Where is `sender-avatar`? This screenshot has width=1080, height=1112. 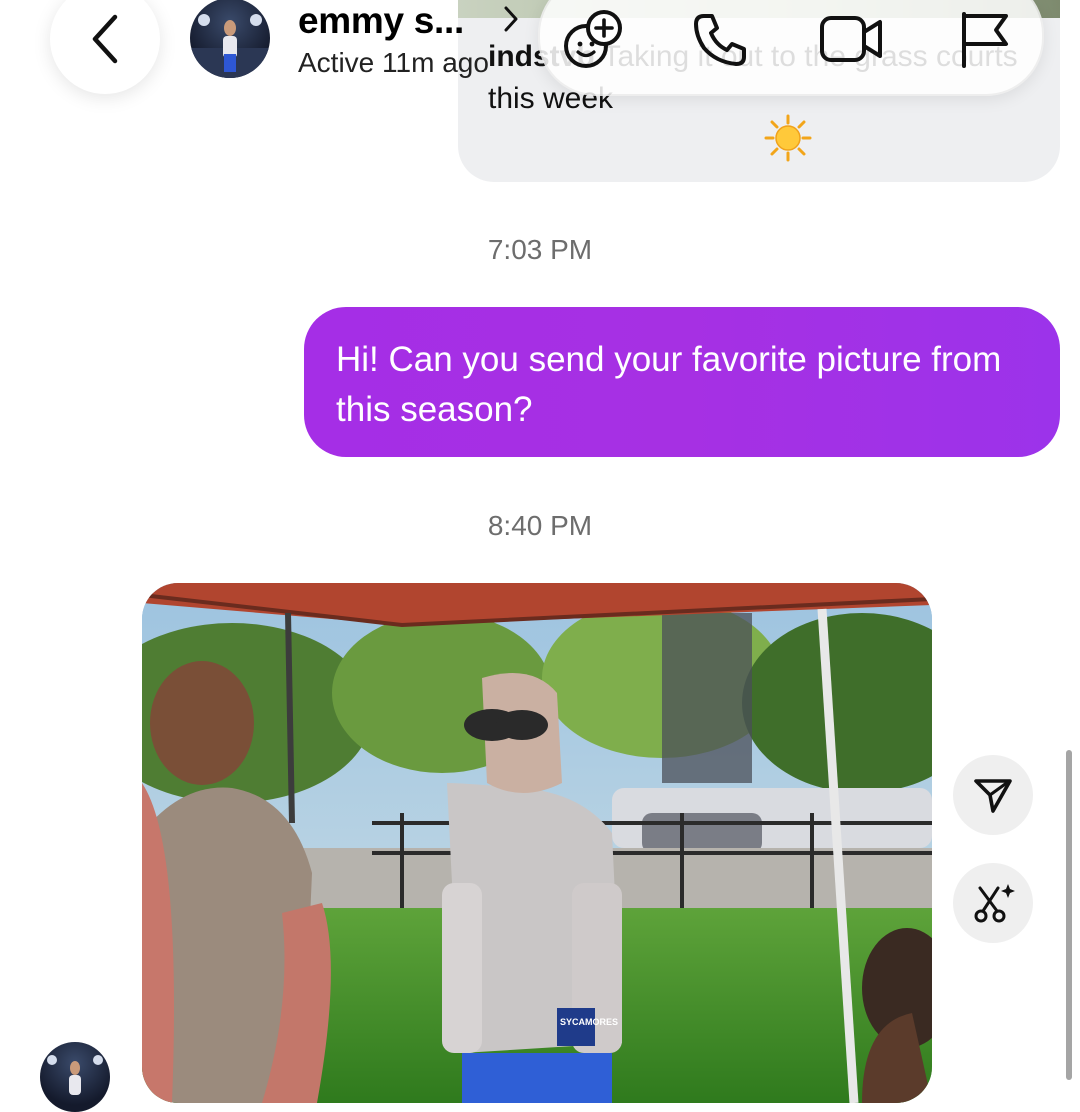
sender-avatar is located at coordinates (75, 1077).